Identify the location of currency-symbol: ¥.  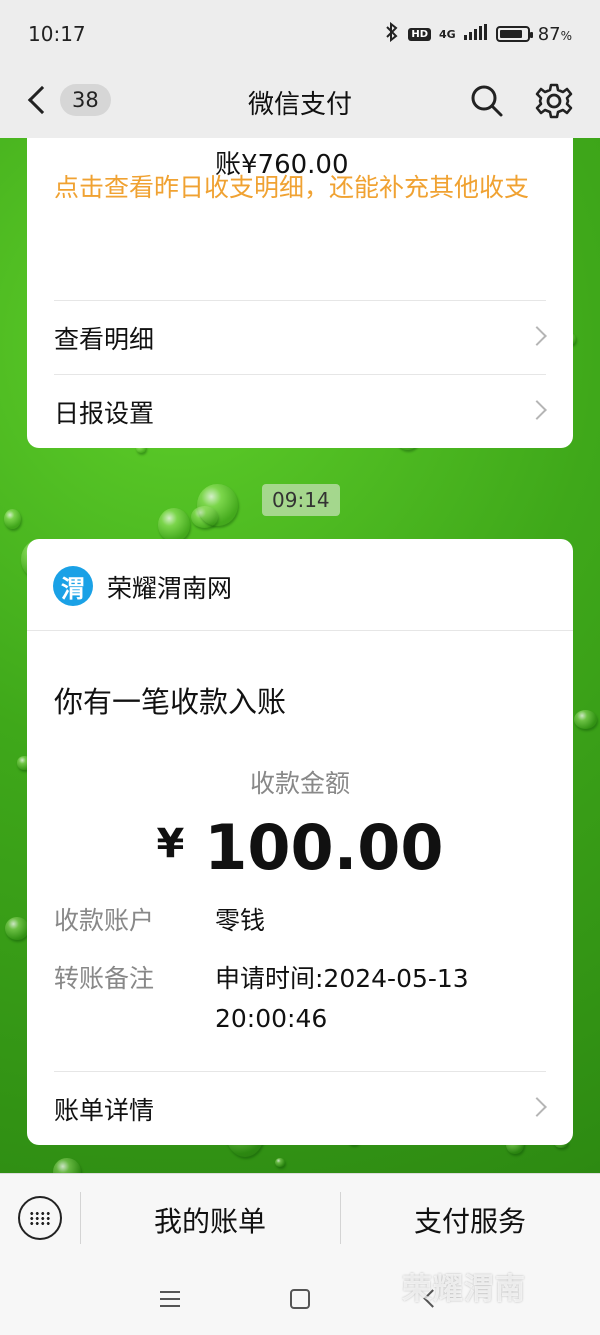
(170, 844).